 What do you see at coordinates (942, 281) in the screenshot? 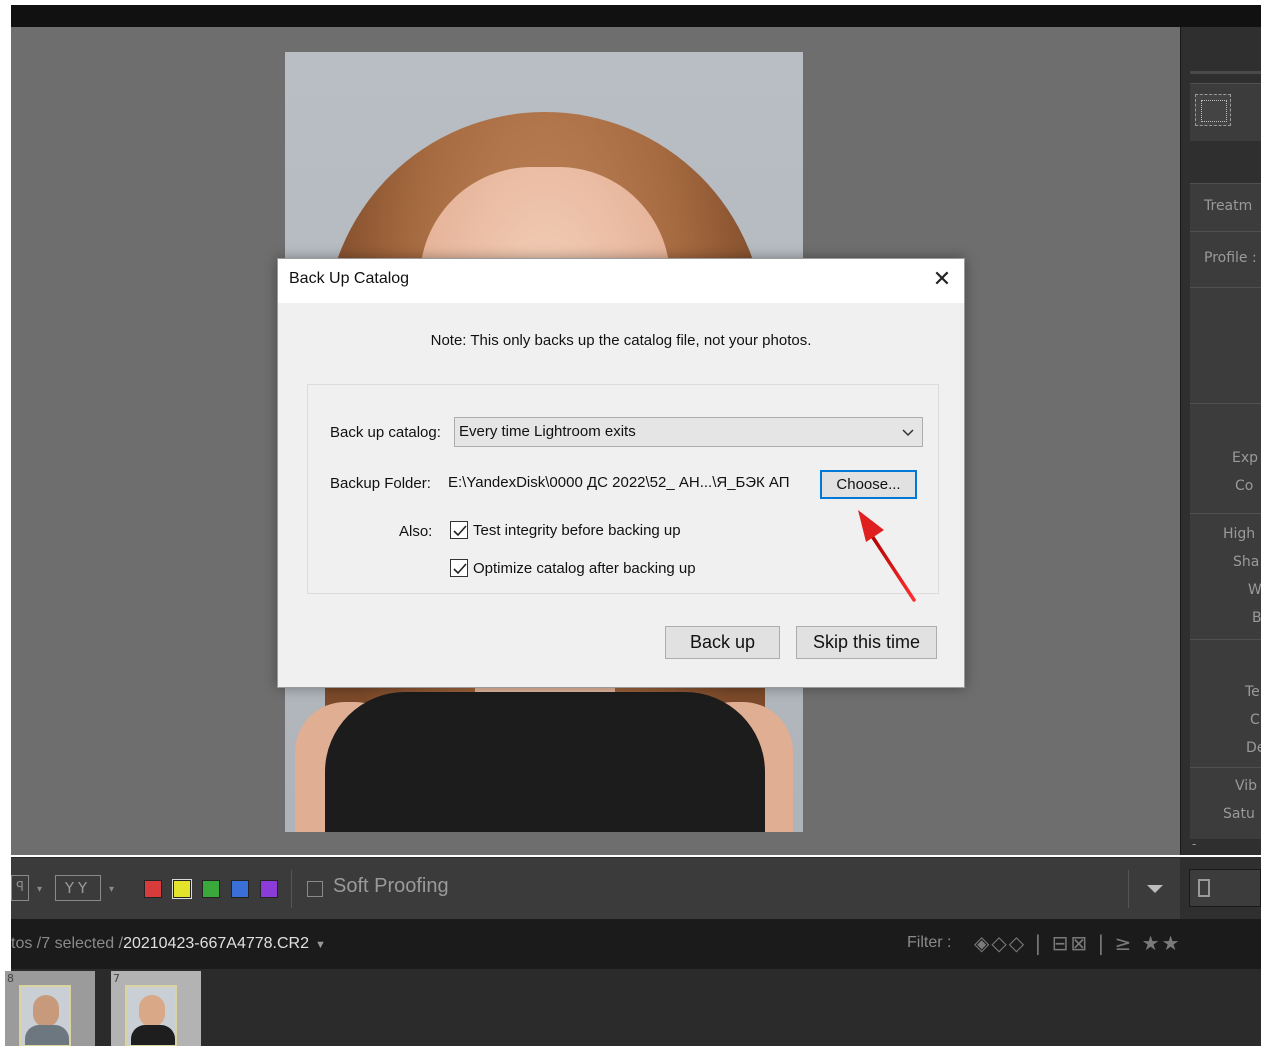
I see `close-icon: ✕` at bounding box center [942, 281].